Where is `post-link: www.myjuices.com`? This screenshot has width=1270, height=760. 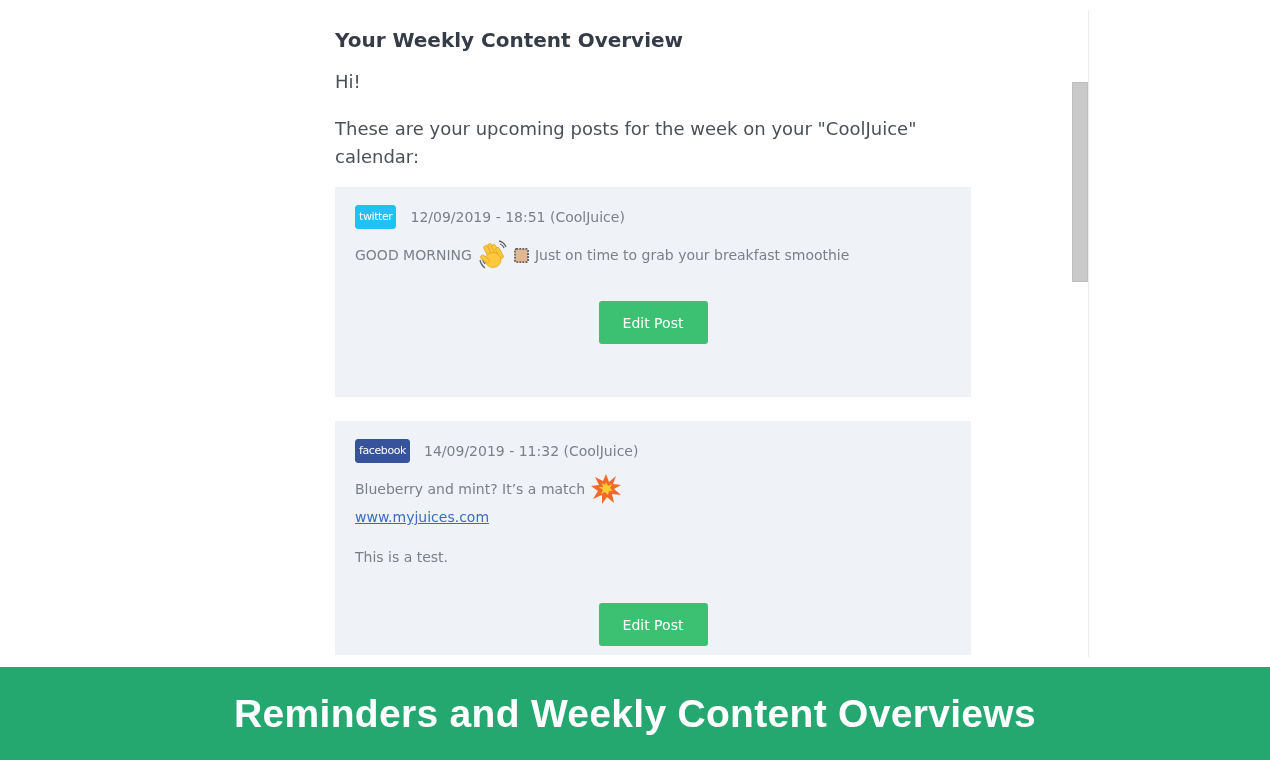
post-link: www.myjuices.com is located at coordinates (422, 517).